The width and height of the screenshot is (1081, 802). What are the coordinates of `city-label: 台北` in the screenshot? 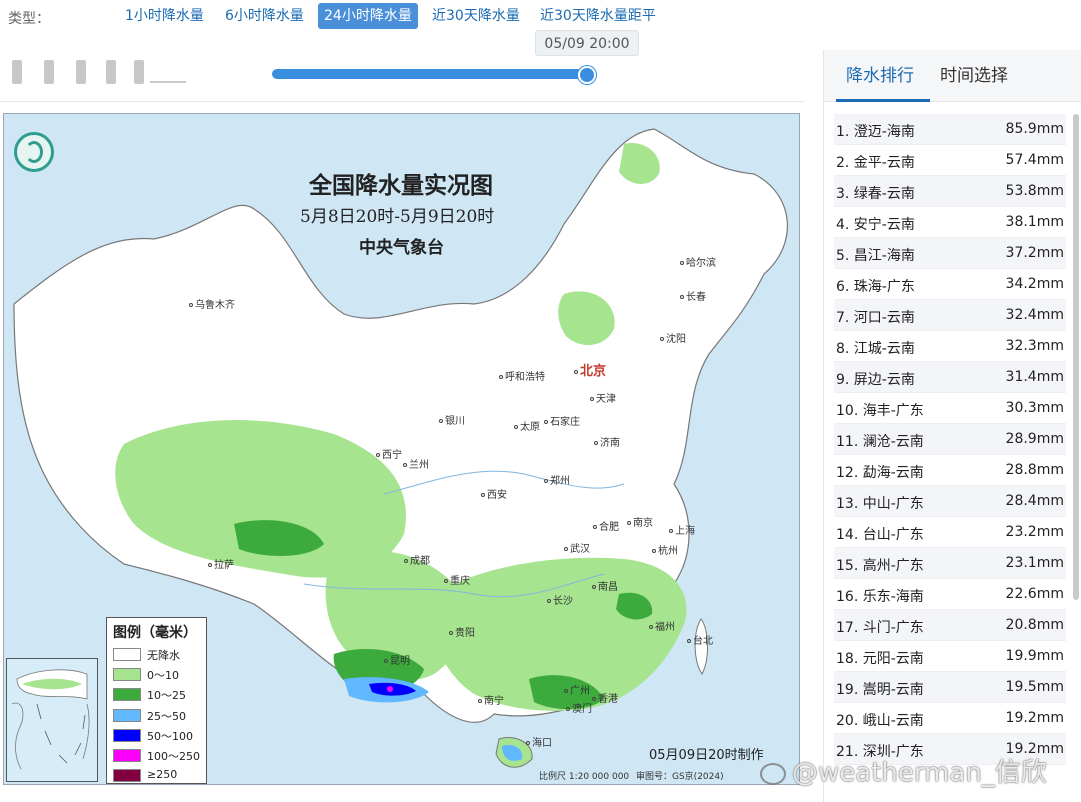 It's located at (703, 641).